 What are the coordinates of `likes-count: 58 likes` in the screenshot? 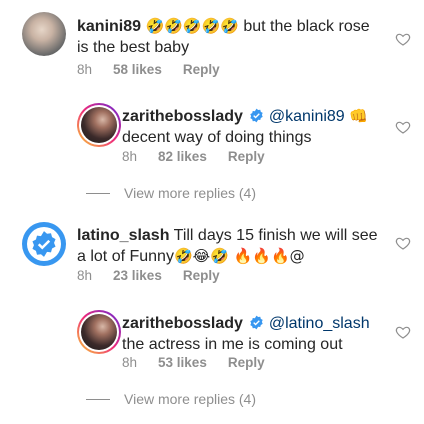 It's located at (137, 69).